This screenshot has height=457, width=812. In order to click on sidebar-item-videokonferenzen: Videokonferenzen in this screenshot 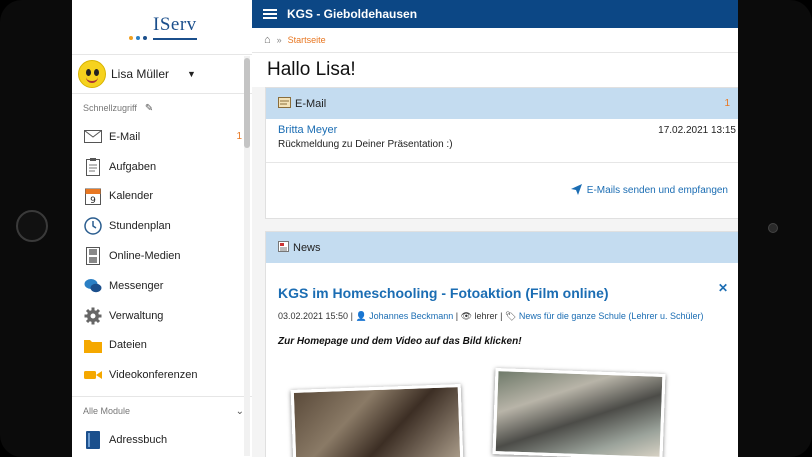, I will do `click(162, 375)`.